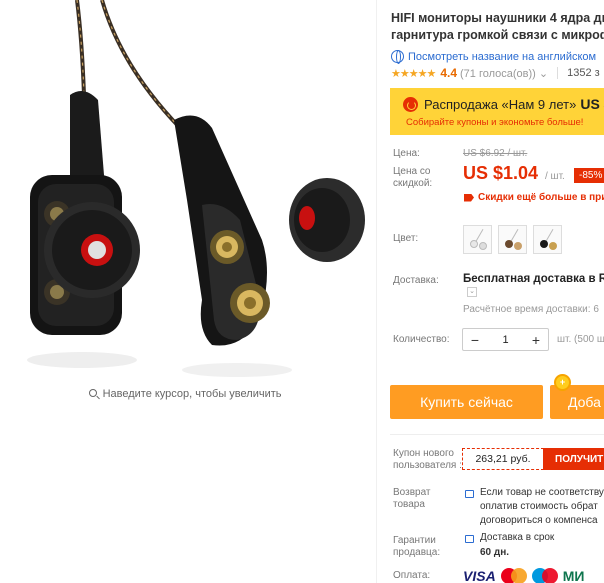 The image size is (604, 583). Describe the element at coordinates (475, 340) in the screenshot. I see `quantity-minus-button: −` at that location.